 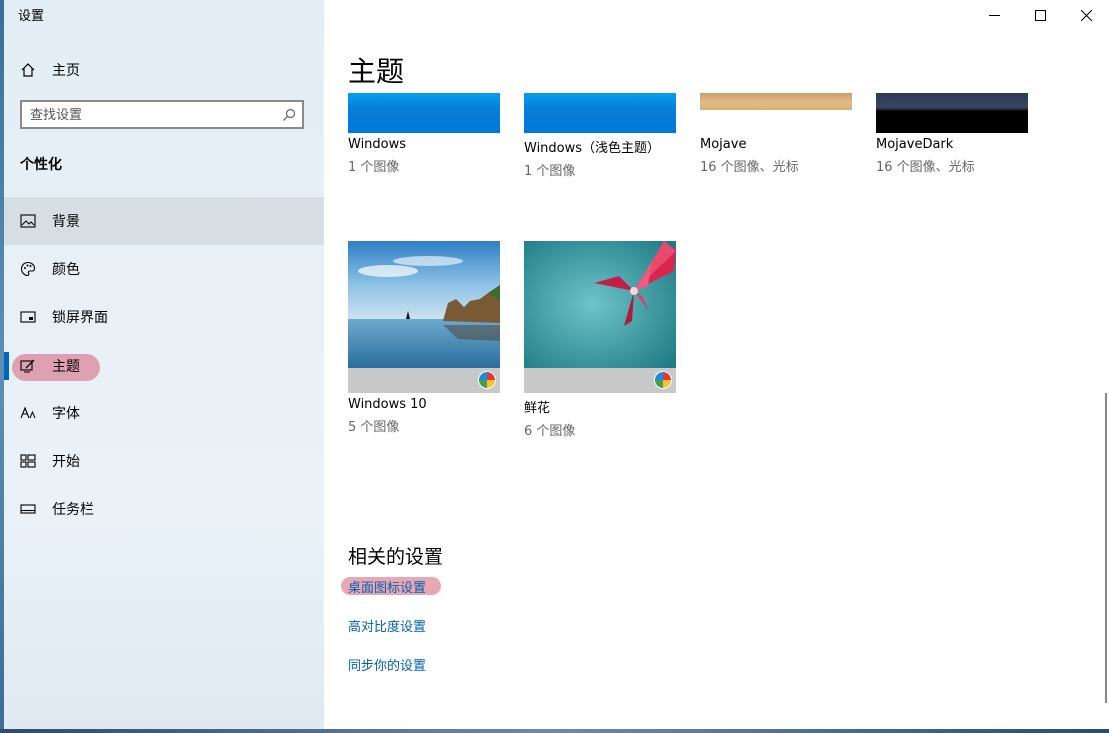 I want to click on sidebar-item-themes: 主题, so click(x=164, y=366).